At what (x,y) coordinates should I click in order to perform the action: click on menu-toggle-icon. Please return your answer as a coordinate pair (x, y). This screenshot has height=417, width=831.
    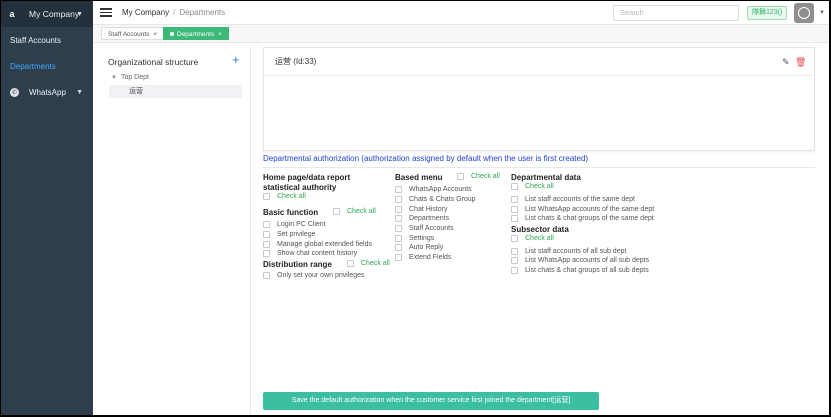
    Looking at the image, I should click on (106, 12).